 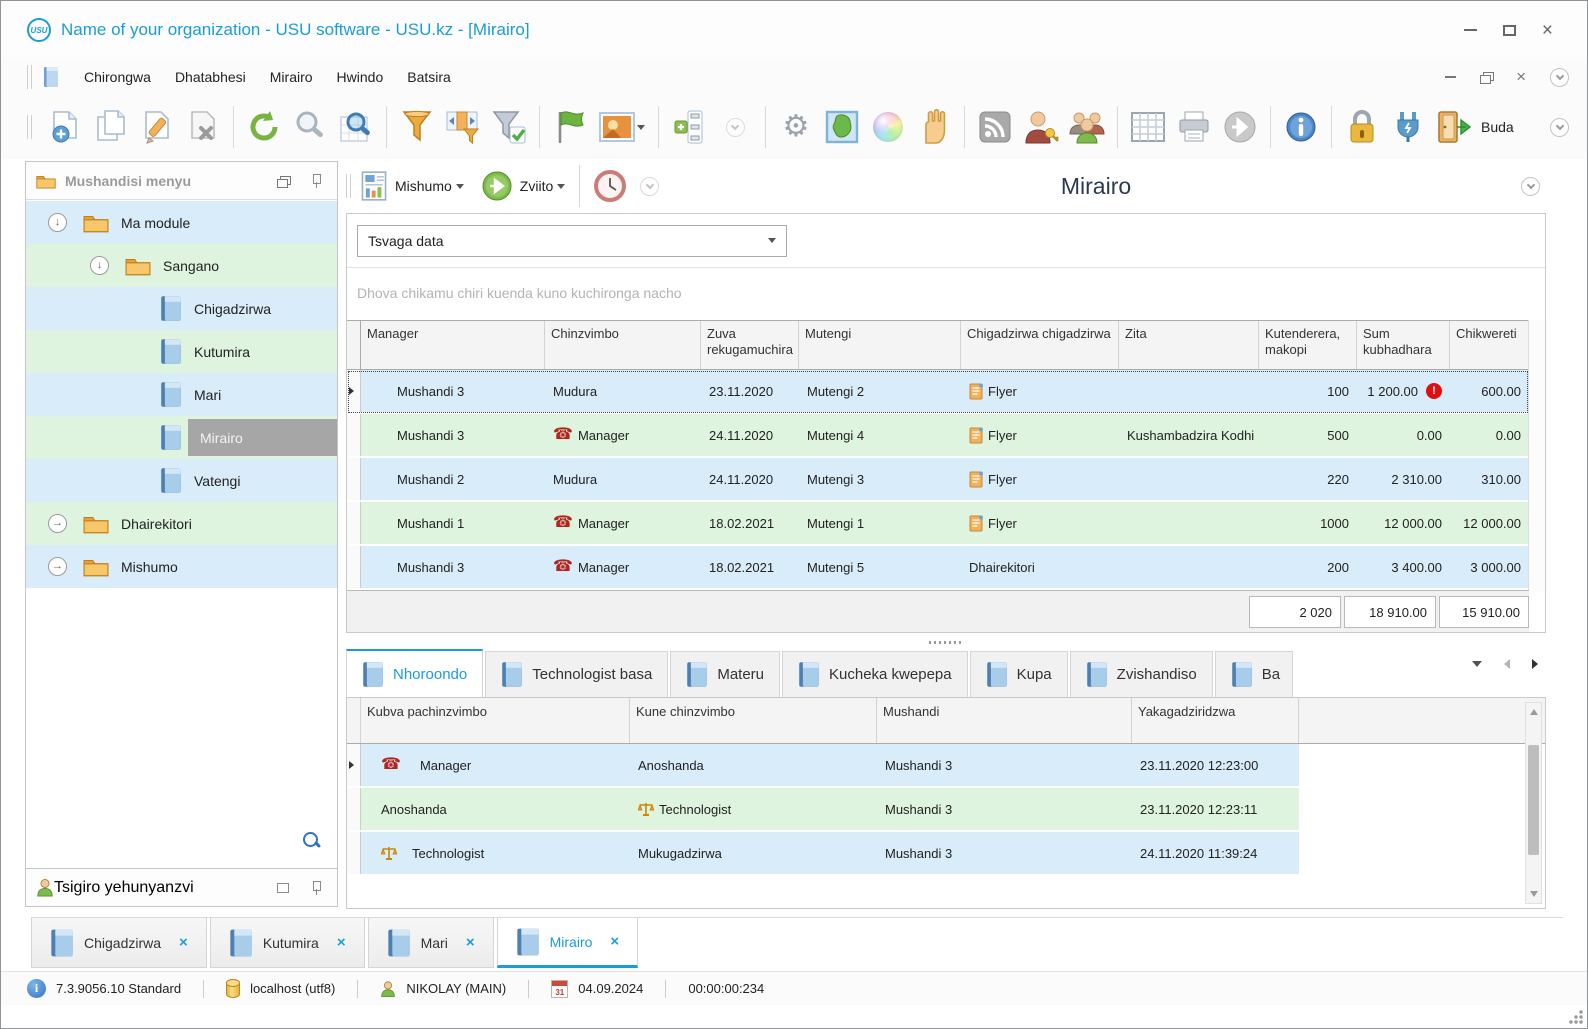 I want to click on window-tab-chigadzirwa: Chigadzirwa ×, so click(x=119, y=943).